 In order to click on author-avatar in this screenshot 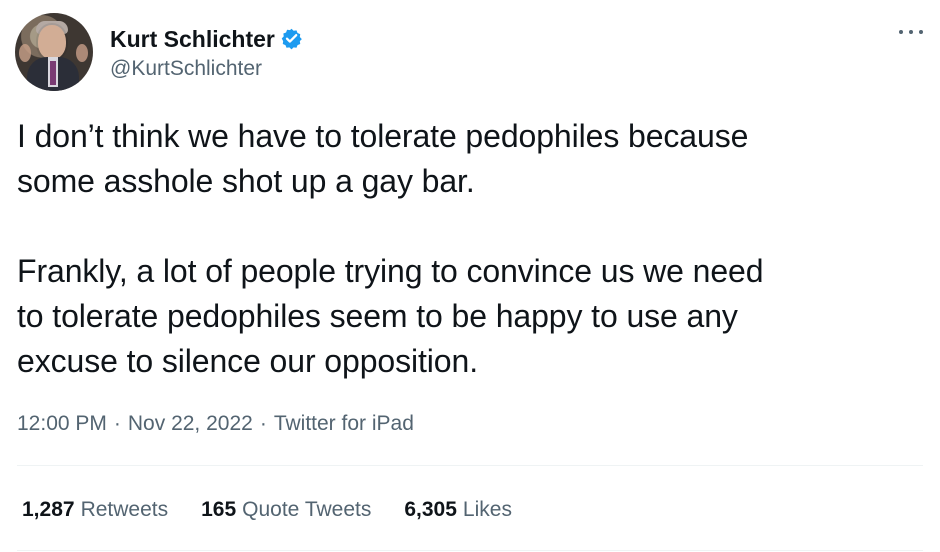, I will do `click(54, 52)`.